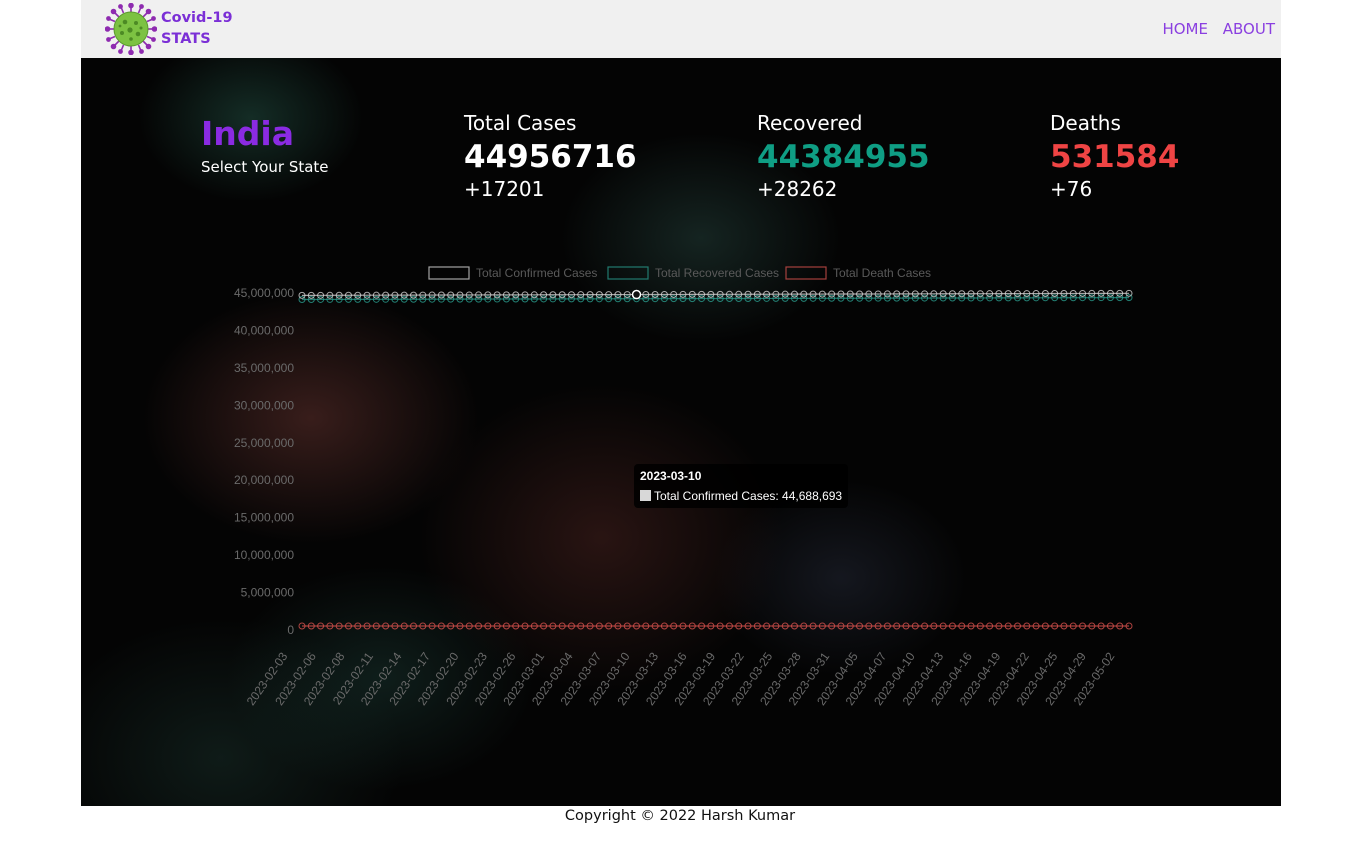 The height and width of the screenshot is (849, 1360). Describe the element at coordinates (264, 518) in the screenshot. I see `y-tick-label: 15,000,000` at that location.